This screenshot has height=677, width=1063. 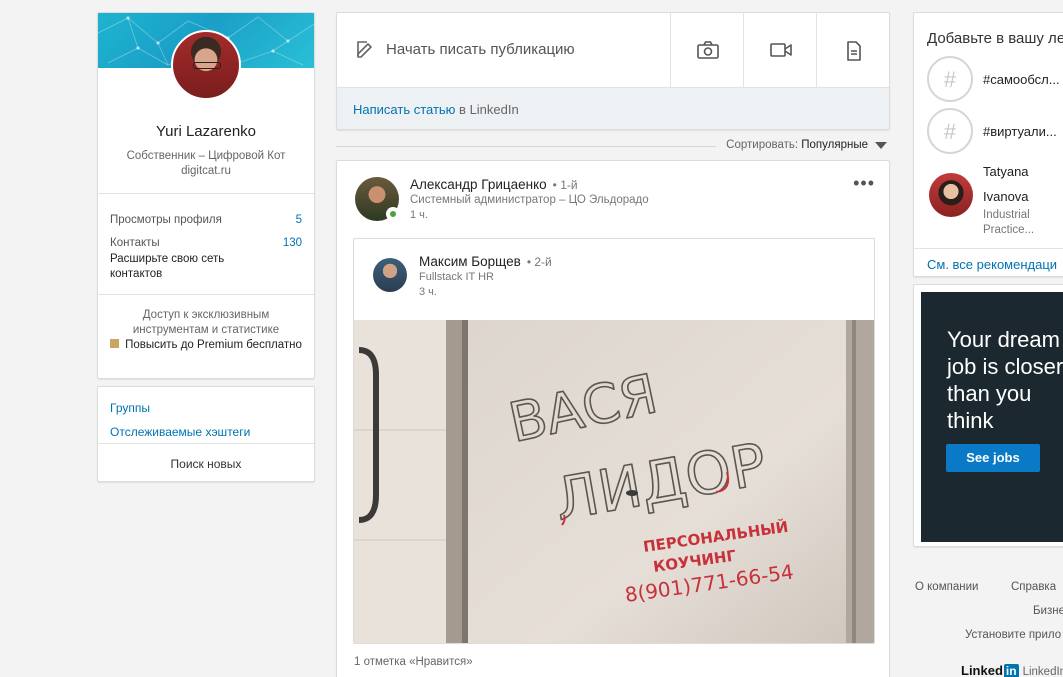 I want to click on share-document-button, so click(x=852, y=50).